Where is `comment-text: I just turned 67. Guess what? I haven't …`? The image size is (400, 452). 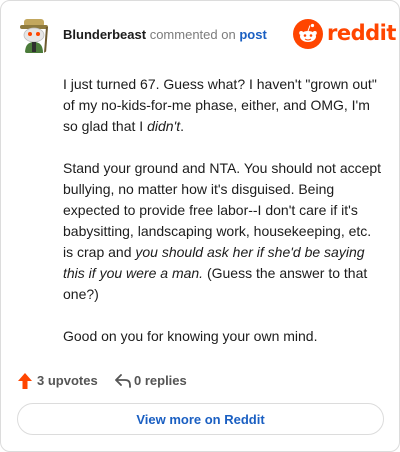 comment-text: I just turned 67. Guess what? I haven't … is located at coordinates (220, 105).